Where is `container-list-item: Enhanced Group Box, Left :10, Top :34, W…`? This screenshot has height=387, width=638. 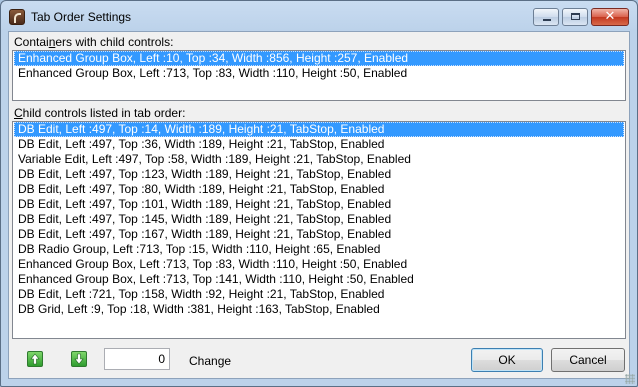 container-list-item: Enhanced Group Box, Left :10, Top :34, W… is located at coordinates (319, 58).